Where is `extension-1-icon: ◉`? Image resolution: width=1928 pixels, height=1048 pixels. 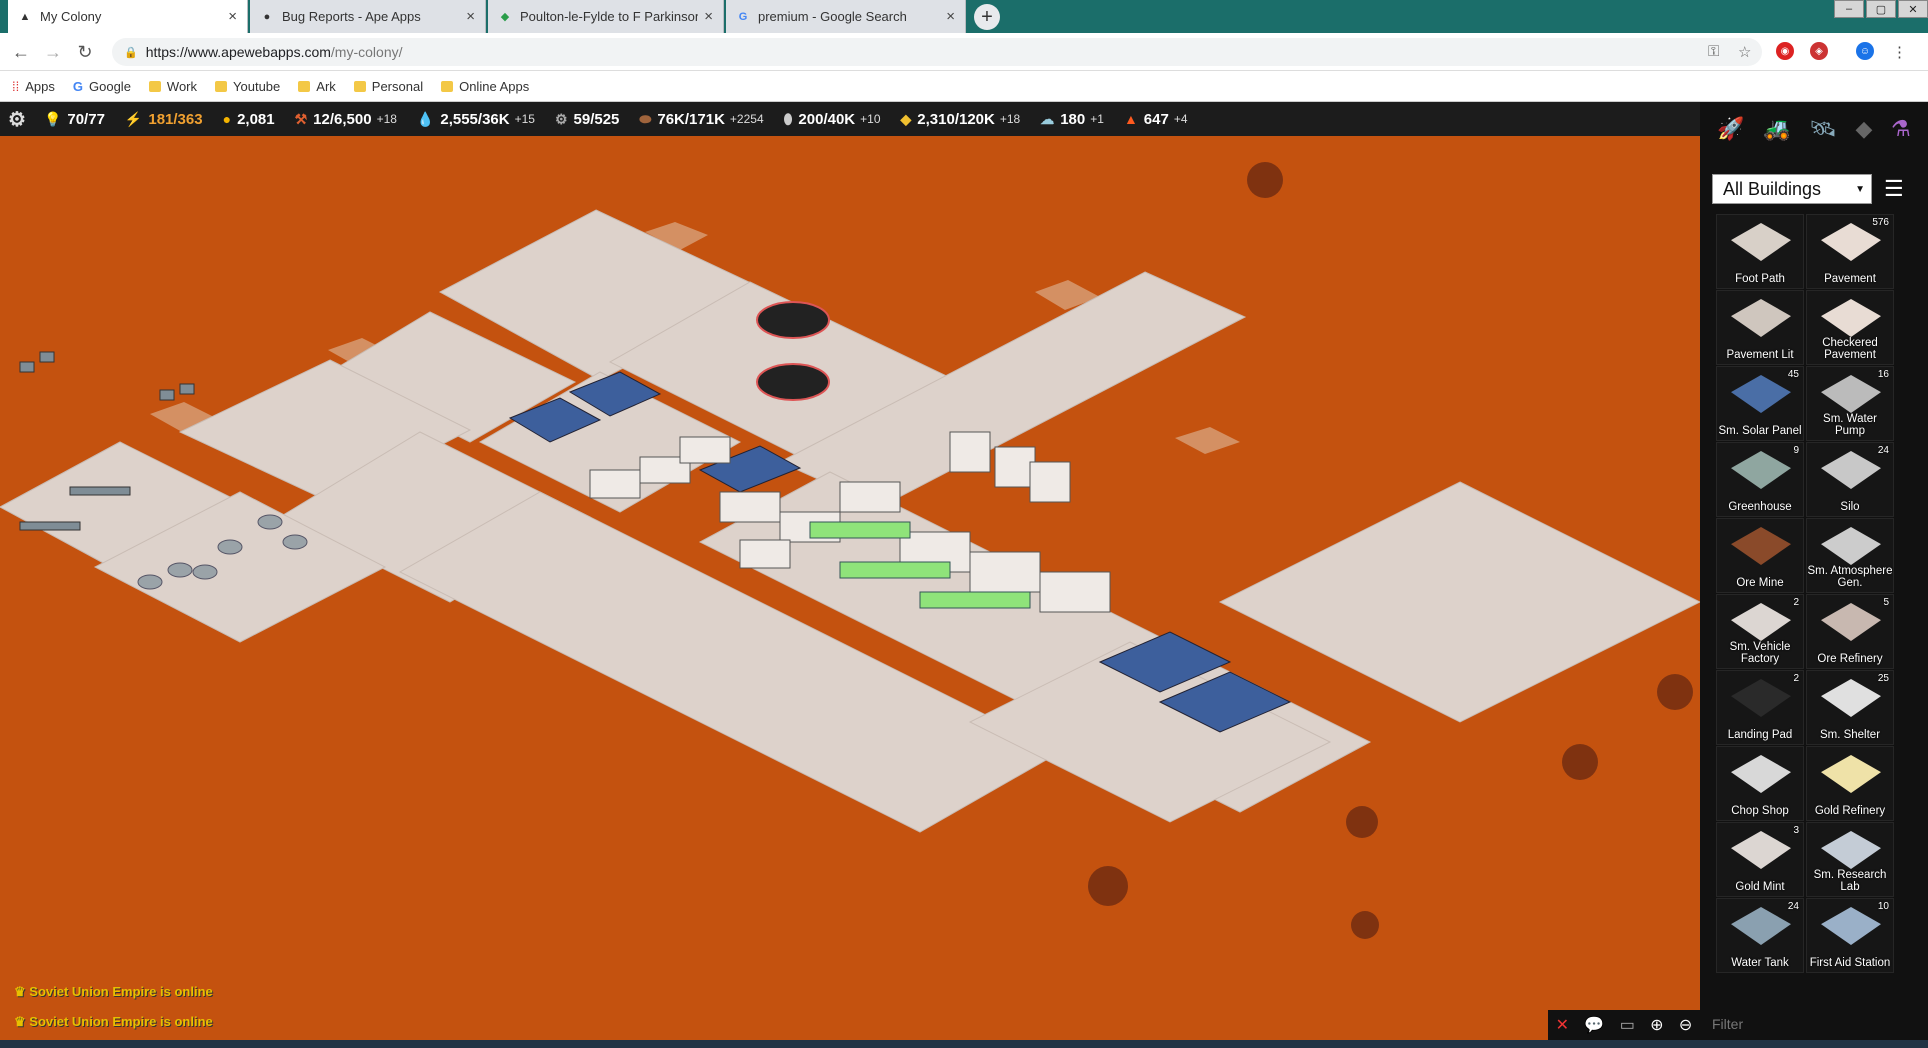
extension-1-icon: ◉ is located at coordinates (1785, 51).